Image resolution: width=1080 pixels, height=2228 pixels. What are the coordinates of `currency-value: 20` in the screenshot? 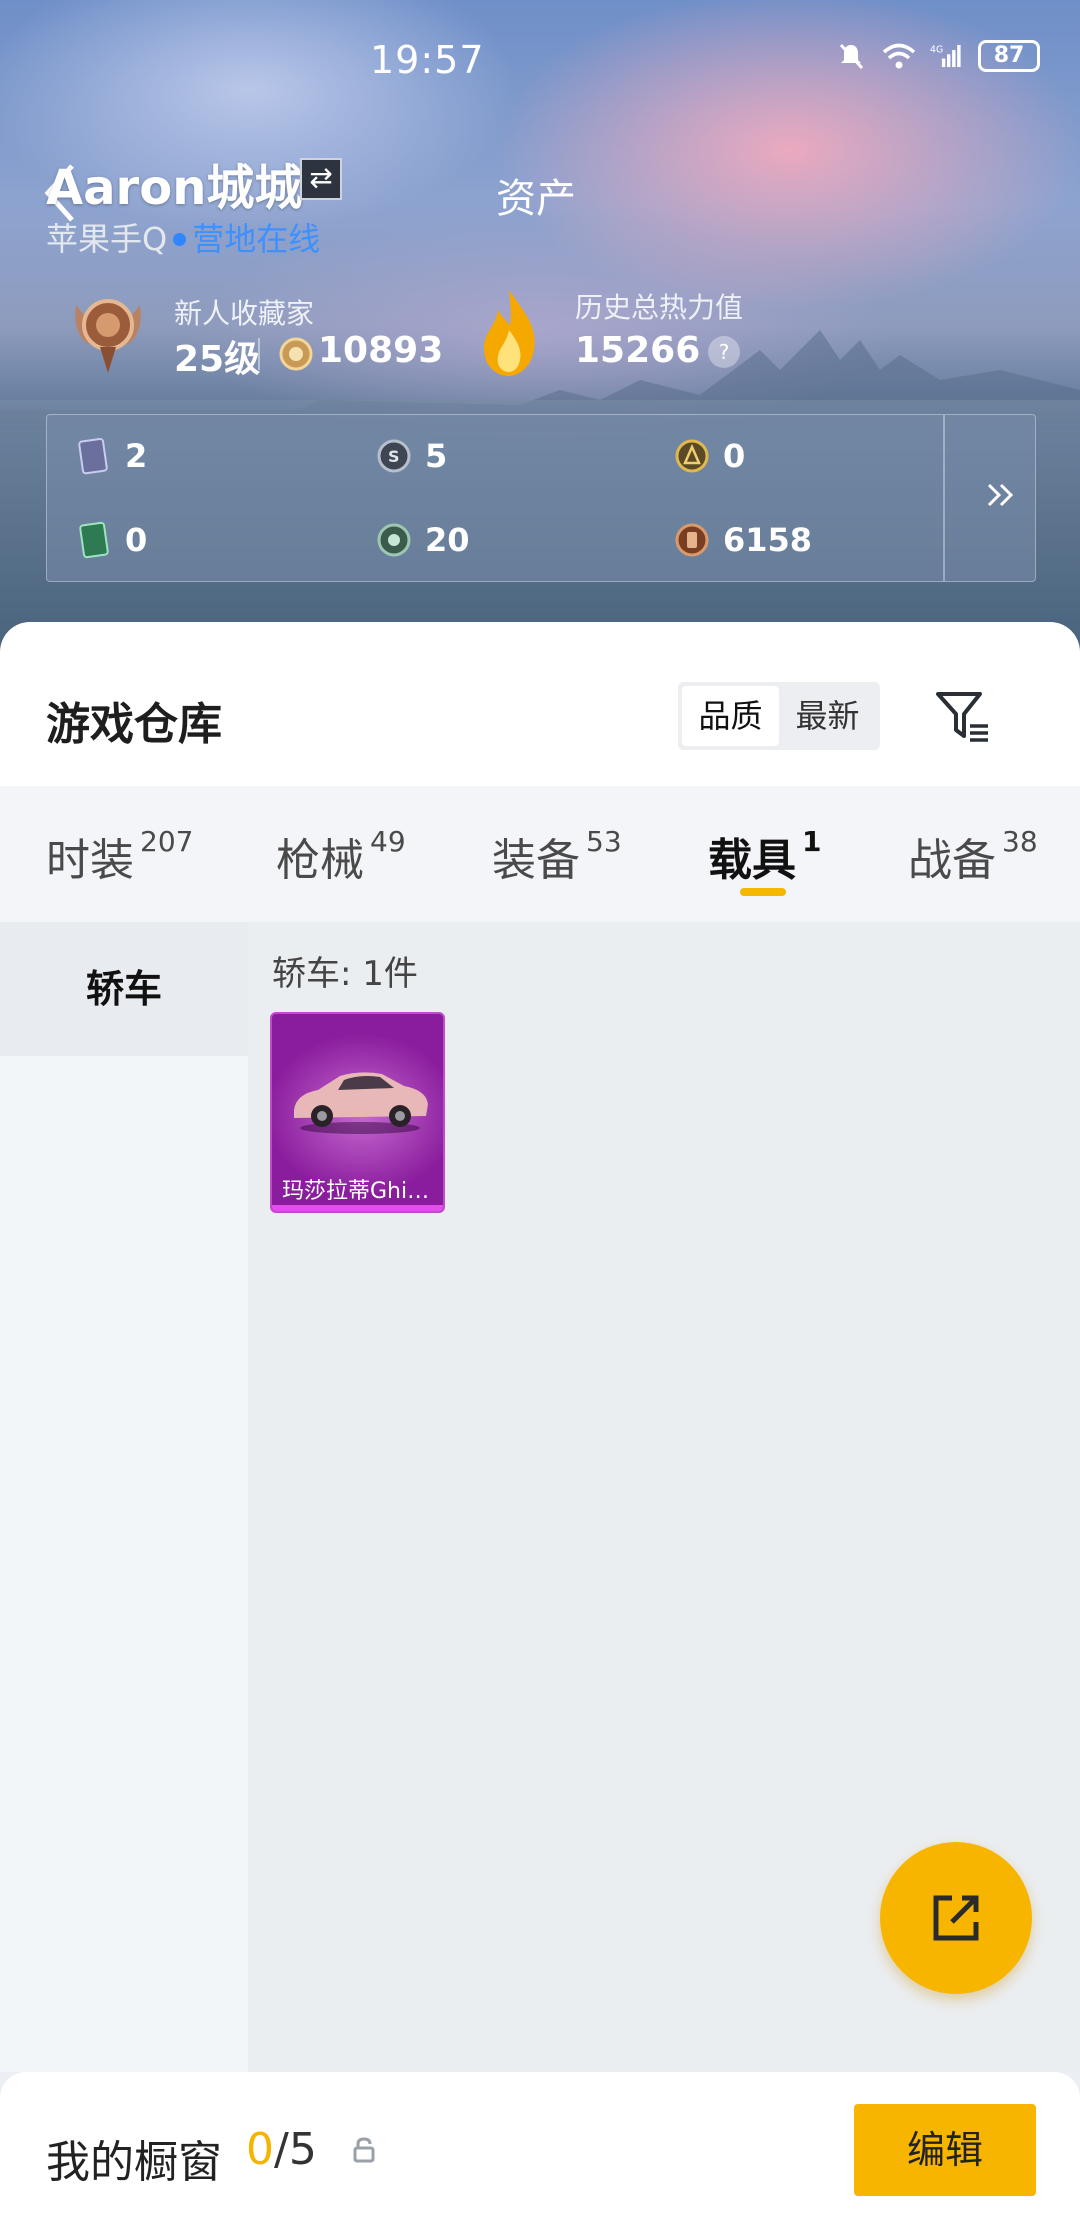 It's located at (447, 540).